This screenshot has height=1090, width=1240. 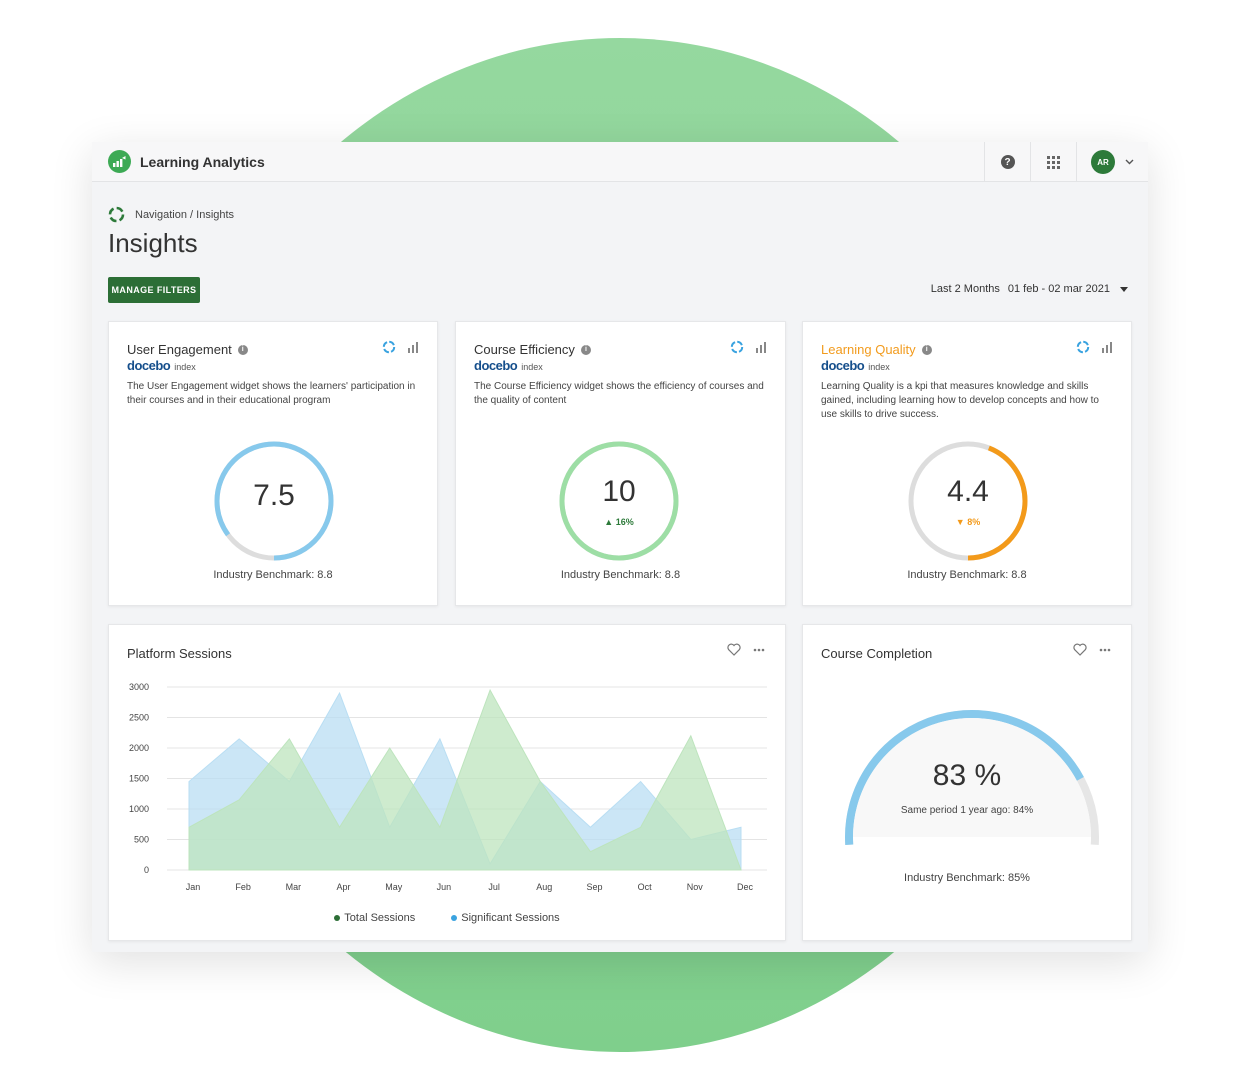 I want to click on x-tick-label: Aug, so click(x=544, y=887).